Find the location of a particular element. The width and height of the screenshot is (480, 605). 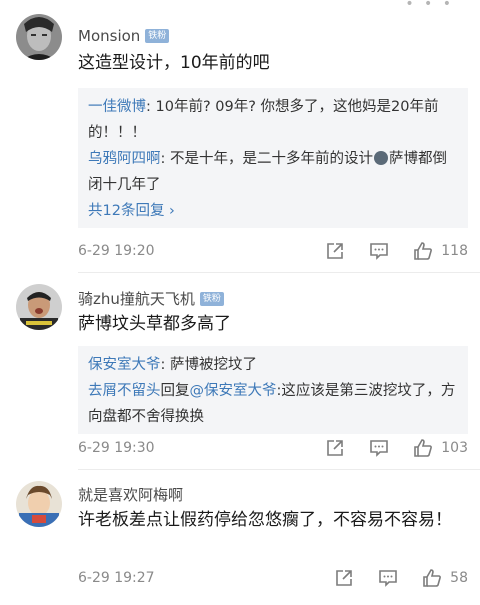

timestamp: 6-29 19:20 is located at coordinates (116, 251).